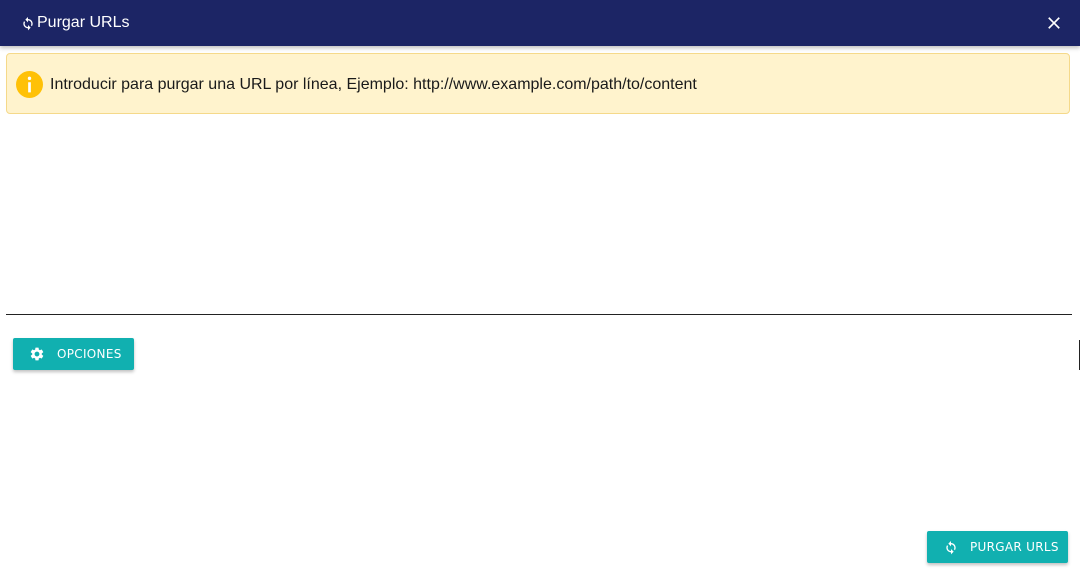 The image size is (1080, 576). I want to click on purge-urls-button: PURGAR URLS, so click(997, 547).